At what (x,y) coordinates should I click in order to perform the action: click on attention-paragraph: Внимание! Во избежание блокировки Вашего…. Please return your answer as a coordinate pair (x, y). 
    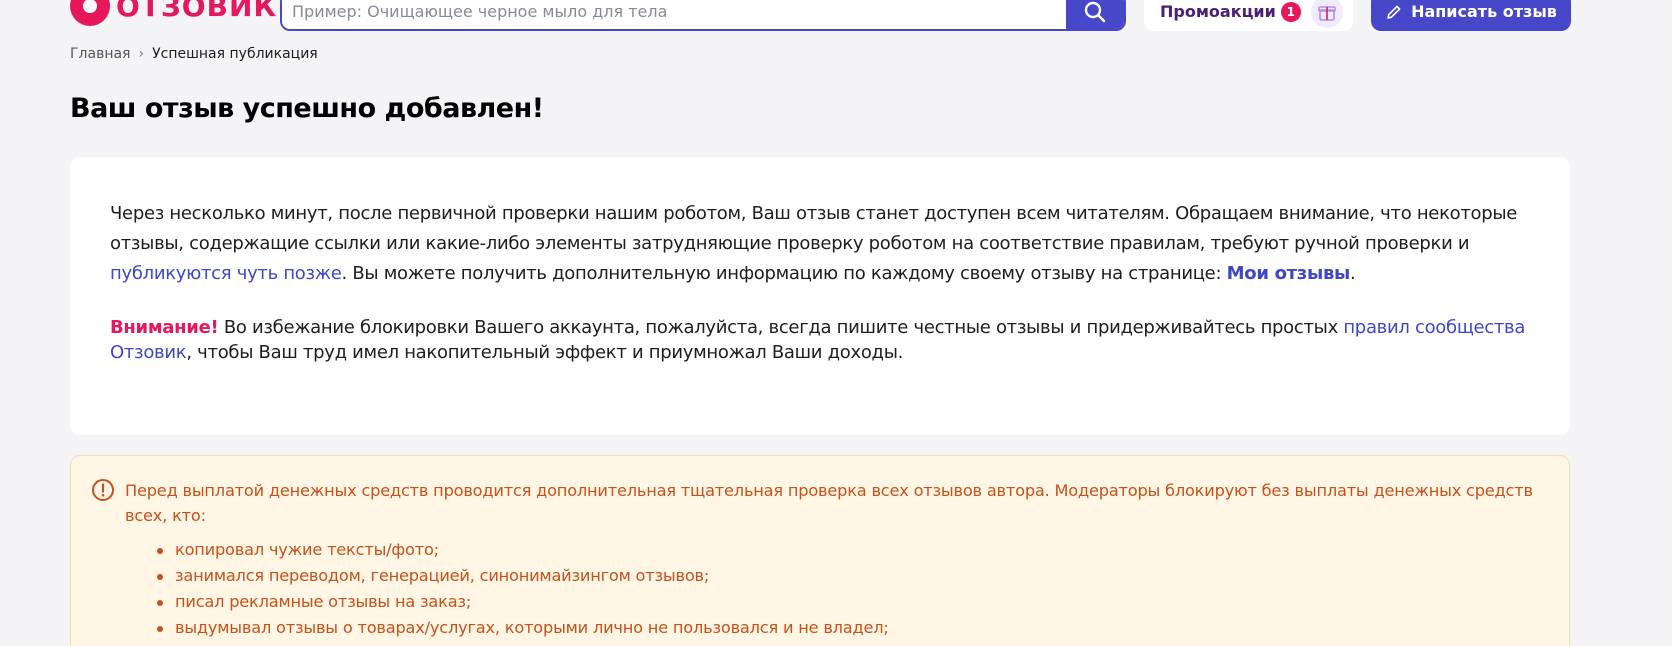
    Looking at the image, I should click on (820, 340).